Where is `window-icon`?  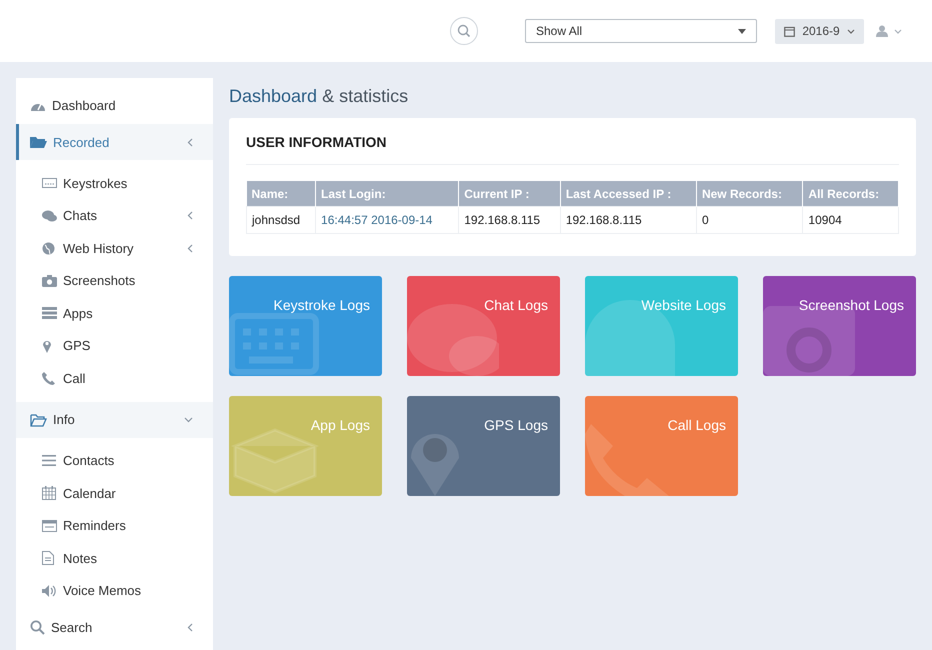 window-icon is located at coordinates (49, 526).